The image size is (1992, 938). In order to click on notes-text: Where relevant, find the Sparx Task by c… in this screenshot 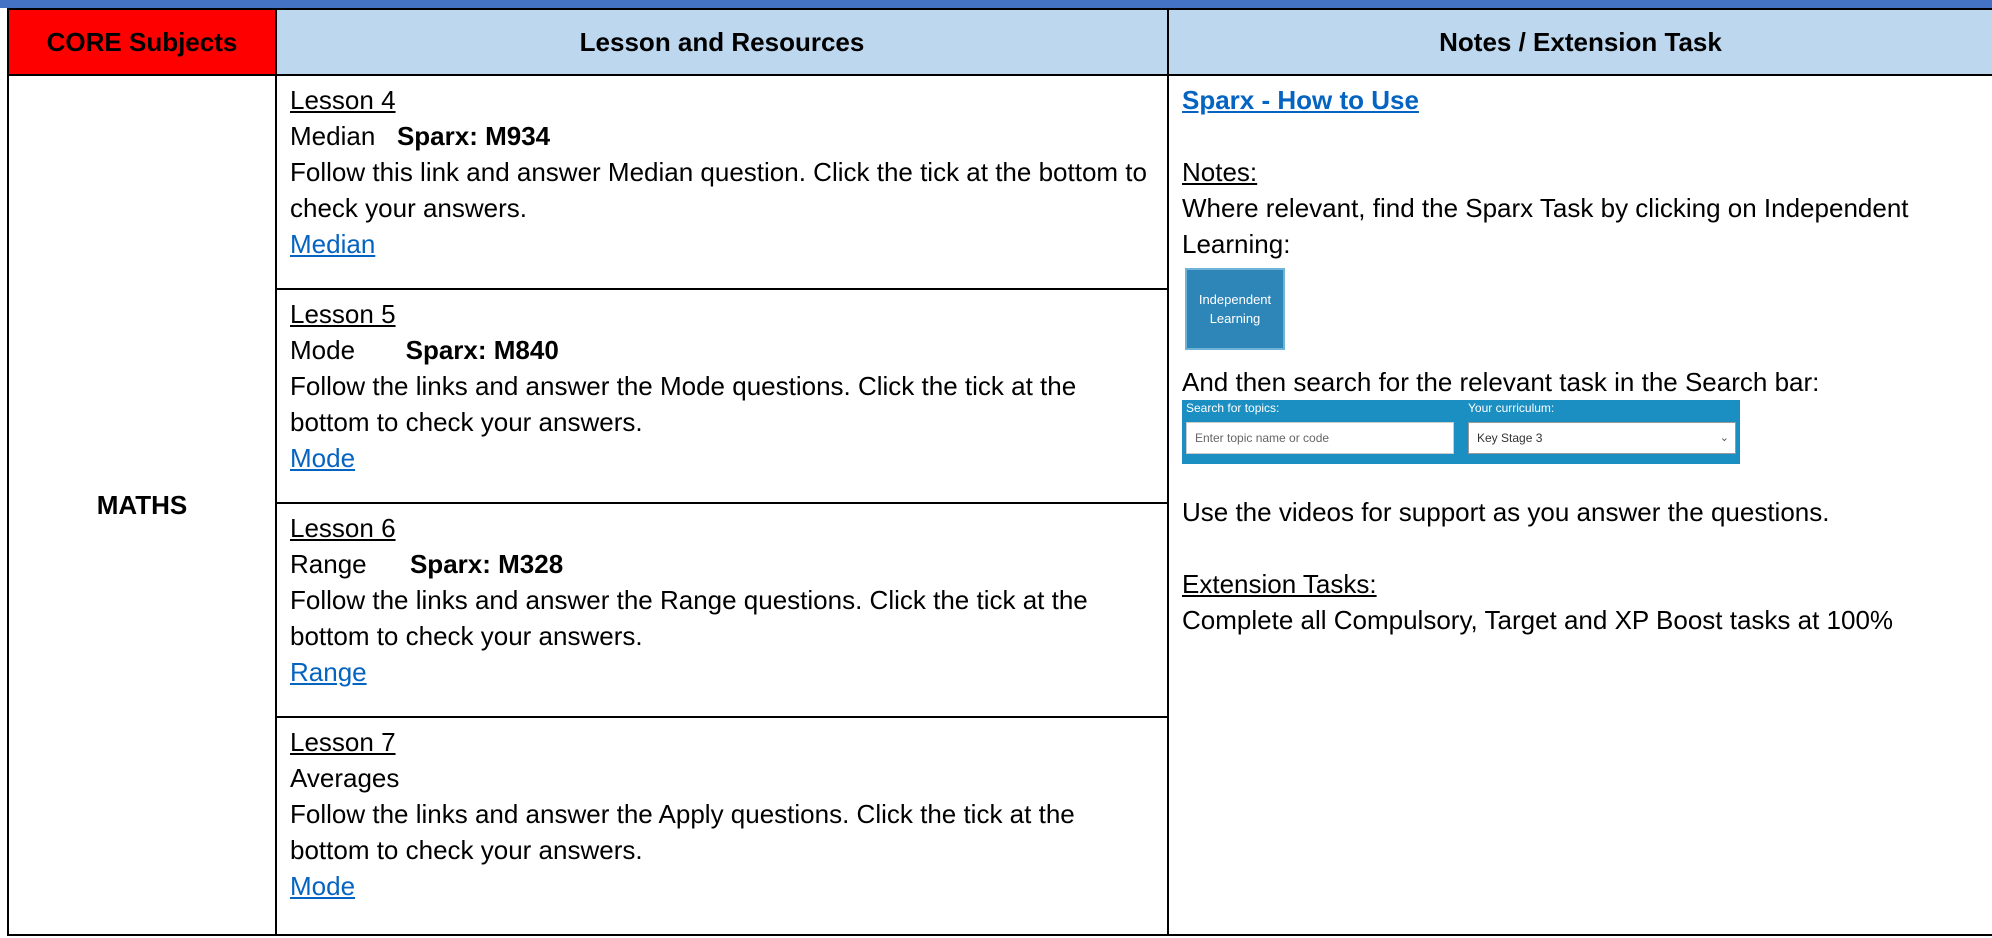, I will do `click(1545, 226)`.